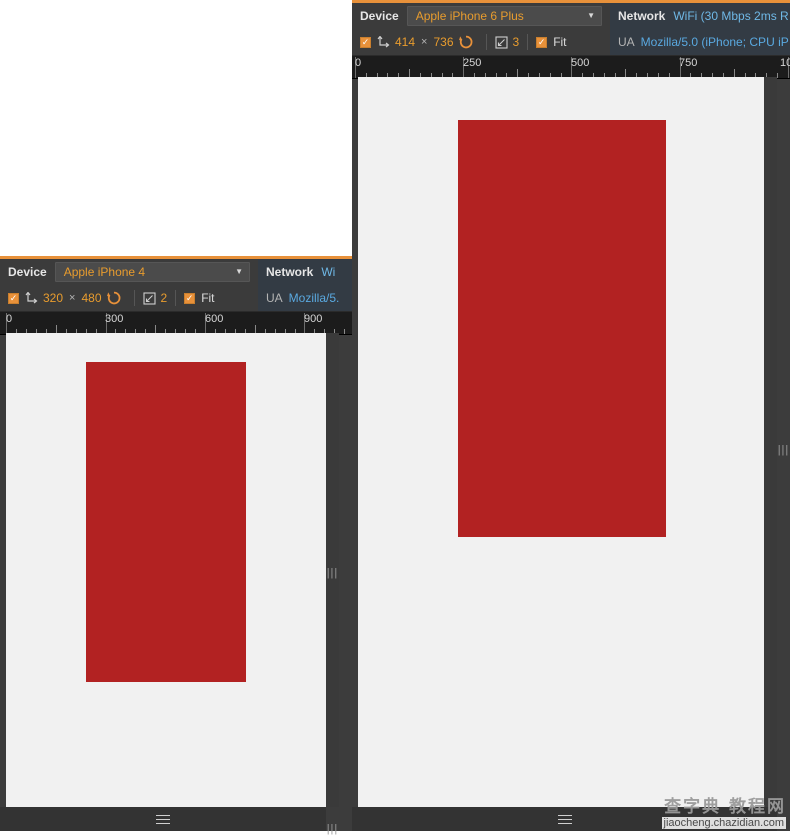  Describe the element at coordinates (114, 319) in the screenshot. I see `ruler-label: 300` at that location.